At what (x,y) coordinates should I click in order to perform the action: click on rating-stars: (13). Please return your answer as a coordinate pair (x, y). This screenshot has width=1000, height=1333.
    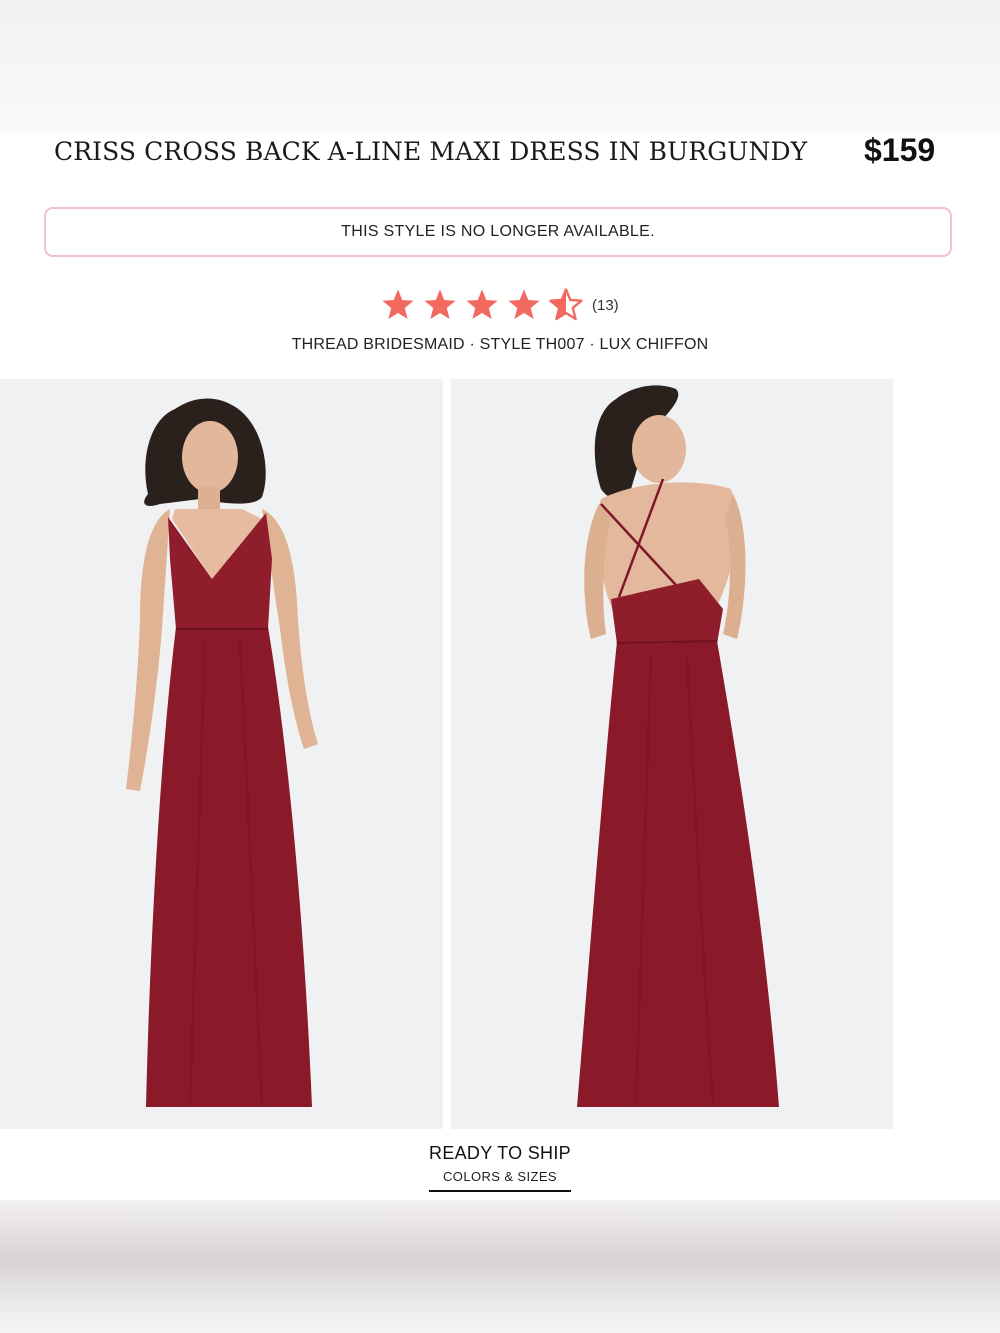
    Looking at the image, I should click on (499, 305).